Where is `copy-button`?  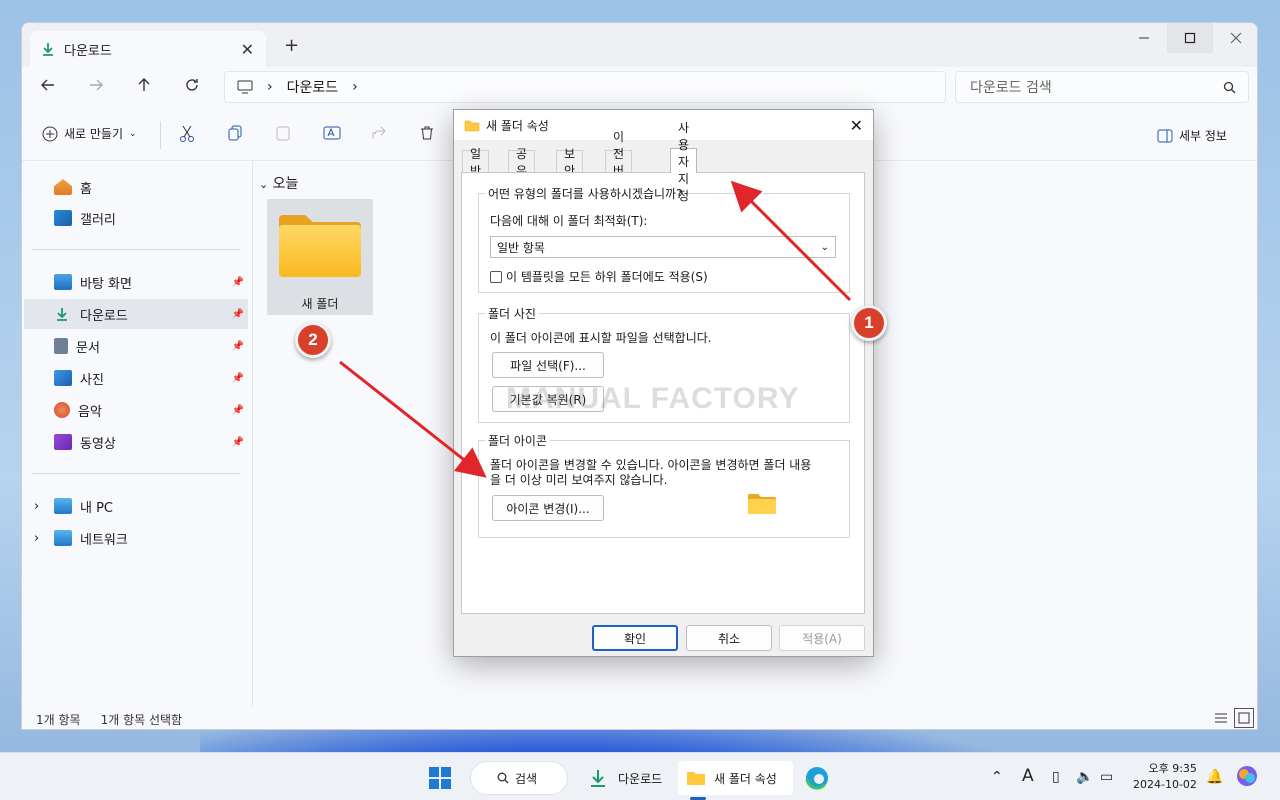 copy-button is located at coordinates (235, 135).